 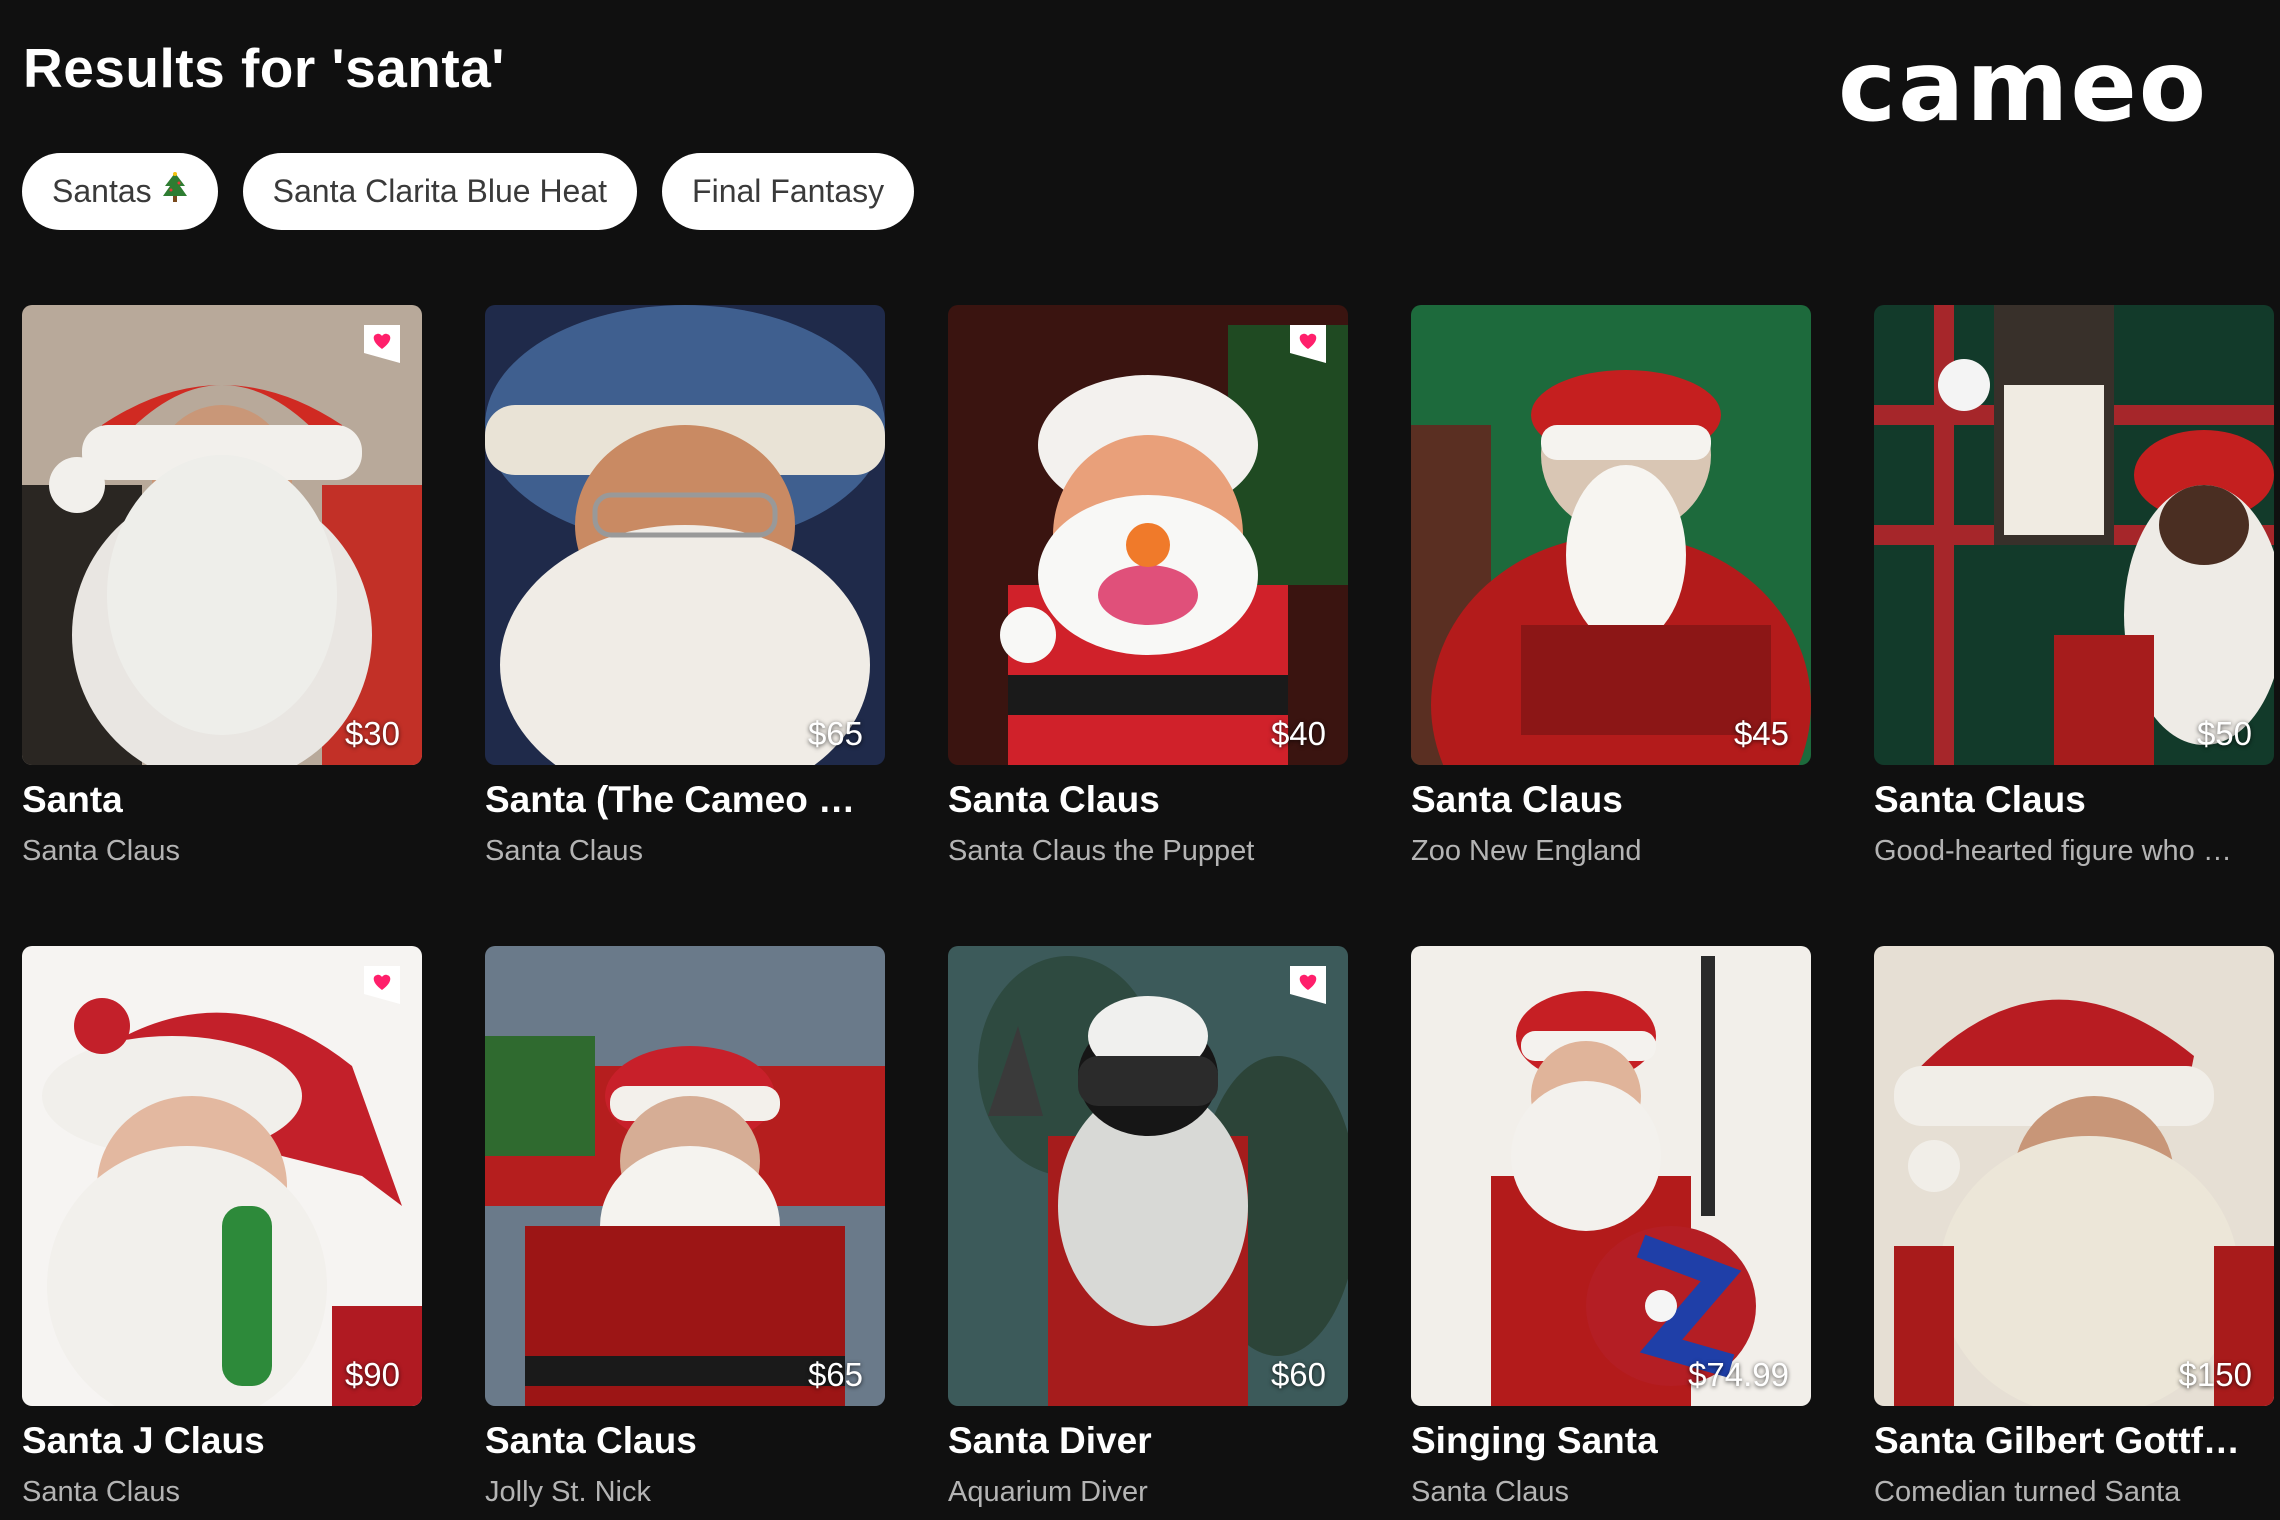 I want to click on price-label: $90, so click(x=372, y=1374).